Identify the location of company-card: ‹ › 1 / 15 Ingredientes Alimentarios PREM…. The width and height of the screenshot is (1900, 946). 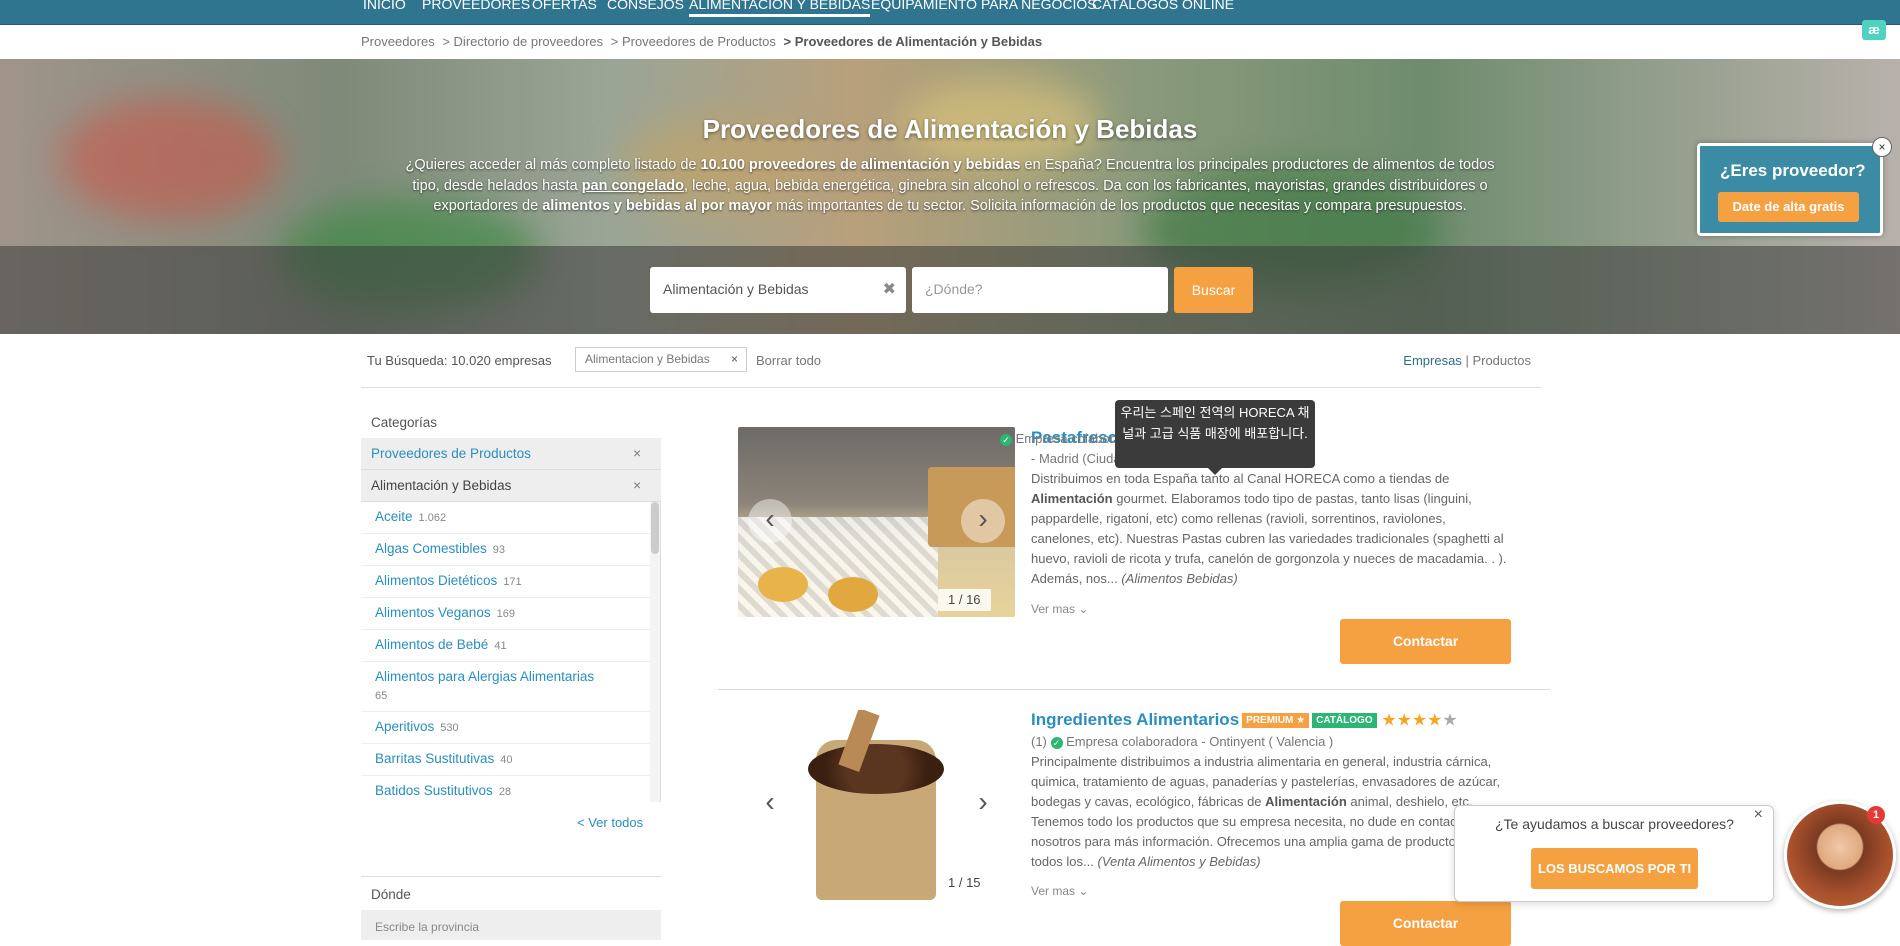
(1134, 828).